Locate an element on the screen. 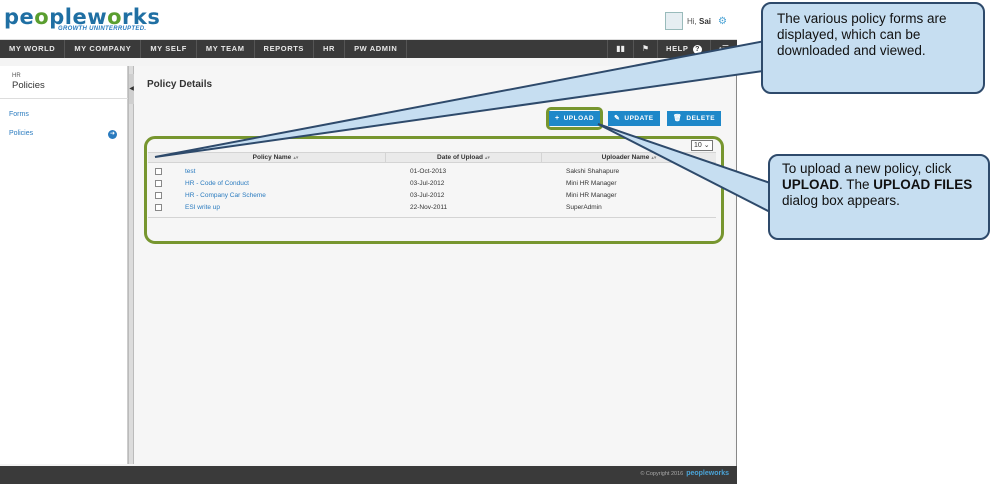  avatar is located at coordinates (674, 21).